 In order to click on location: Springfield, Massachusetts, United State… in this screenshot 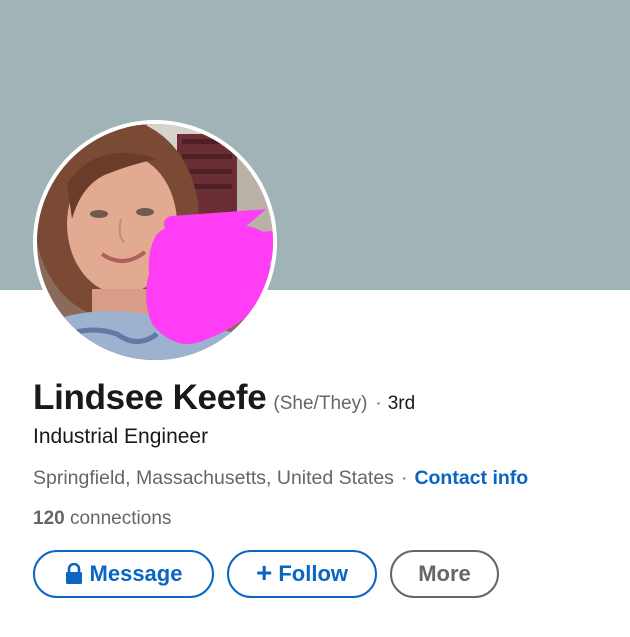, I will do `click(213, 478)`.